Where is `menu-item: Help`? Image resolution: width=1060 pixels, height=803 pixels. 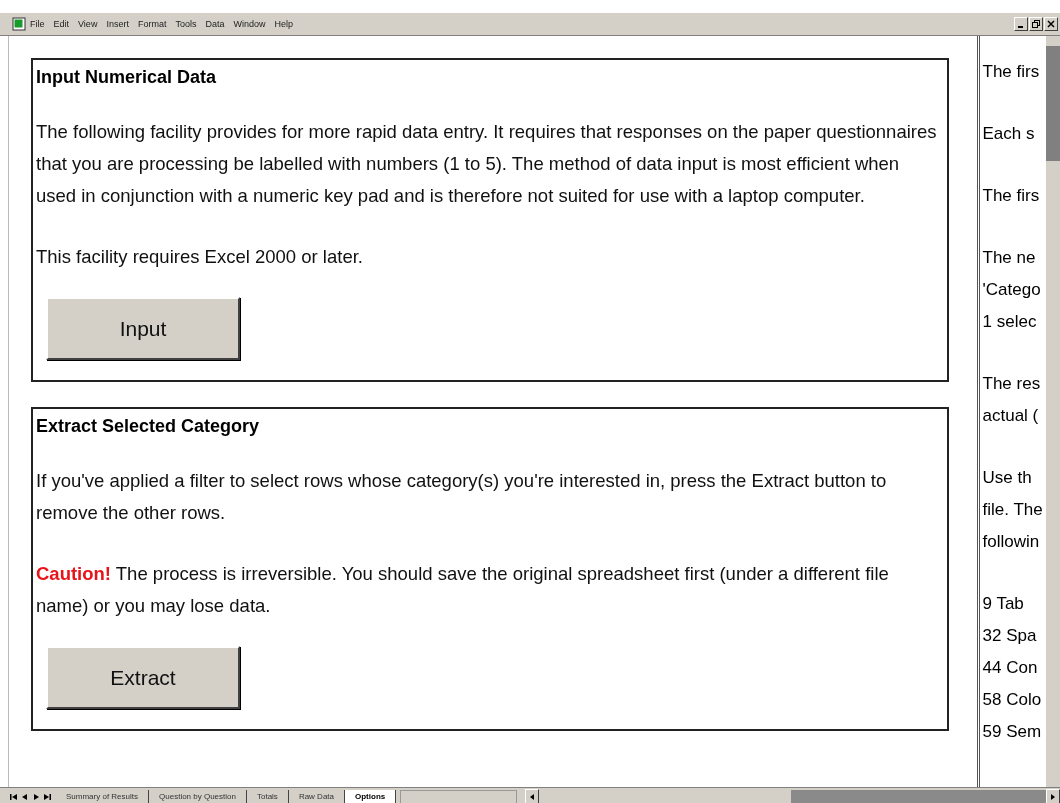 menu-item: Help is located at coordinates (283, 24).